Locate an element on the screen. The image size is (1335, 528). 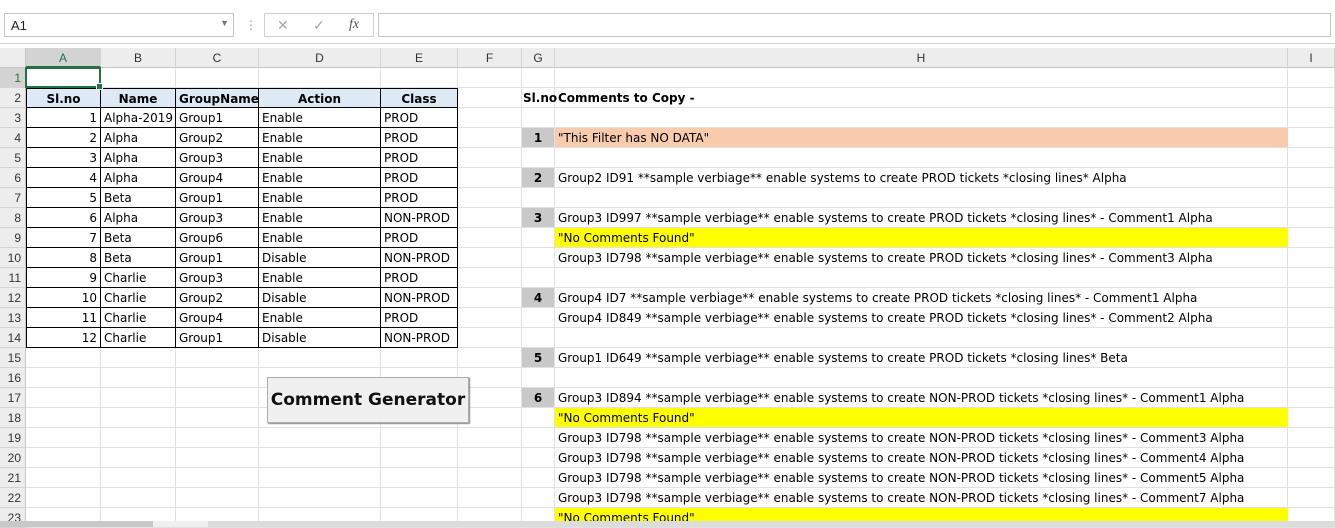
row-header-18: 18 is located at coordinates (13, 418).